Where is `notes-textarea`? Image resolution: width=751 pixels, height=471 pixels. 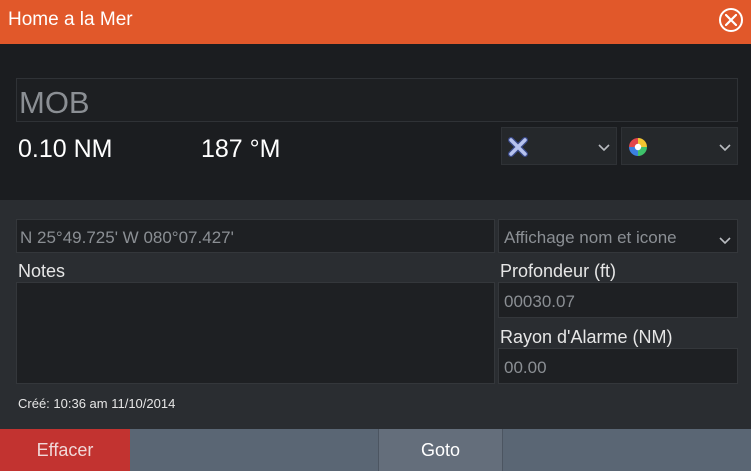
notes-textarea is located at coordinates (255, 333).